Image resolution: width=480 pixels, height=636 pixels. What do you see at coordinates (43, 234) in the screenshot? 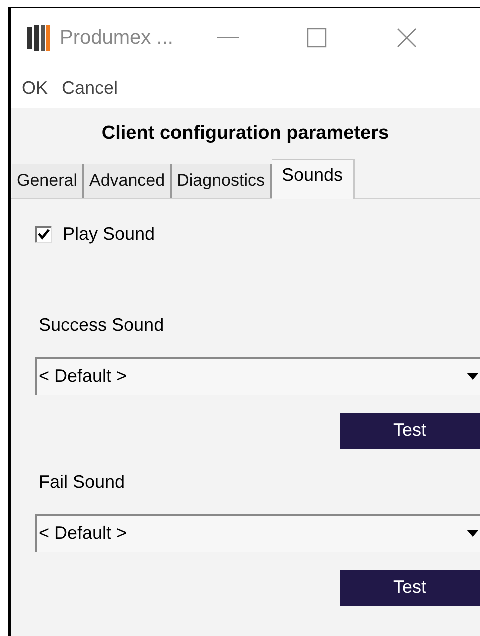
I see `checkbox` at bounding box center [43, 234].